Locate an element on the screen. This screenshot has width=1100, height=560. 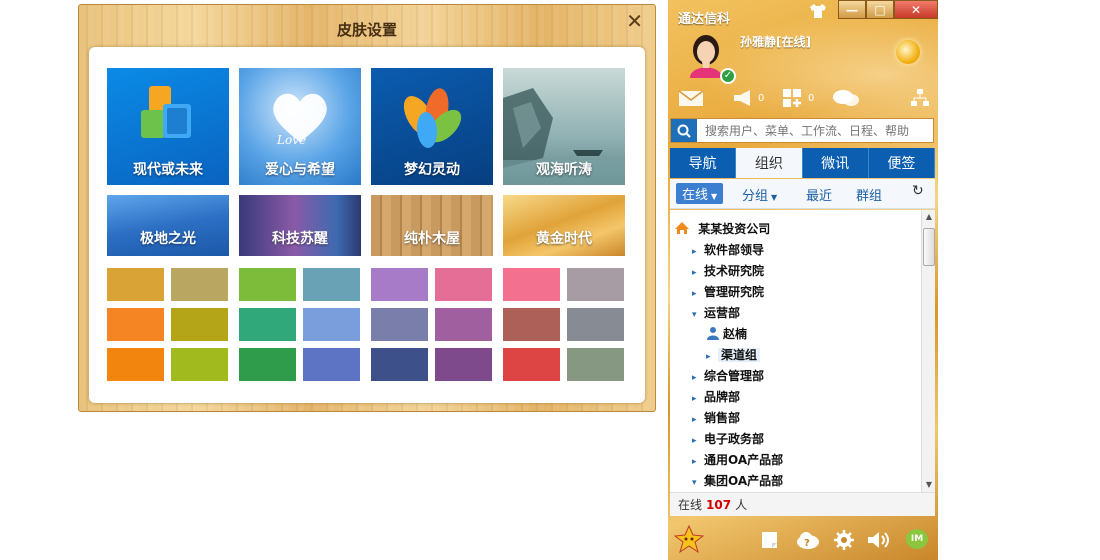
theme-love-hope: Love 爱心与希望 is located at coordinates (300, 126).